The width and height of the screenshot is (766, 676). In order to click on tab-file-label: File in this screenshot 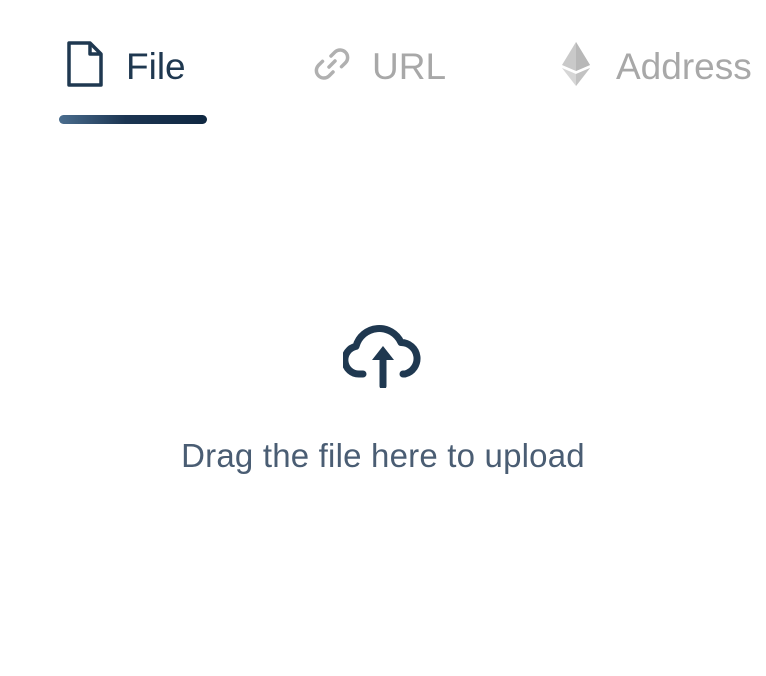, I will do `click(156, 66)`.